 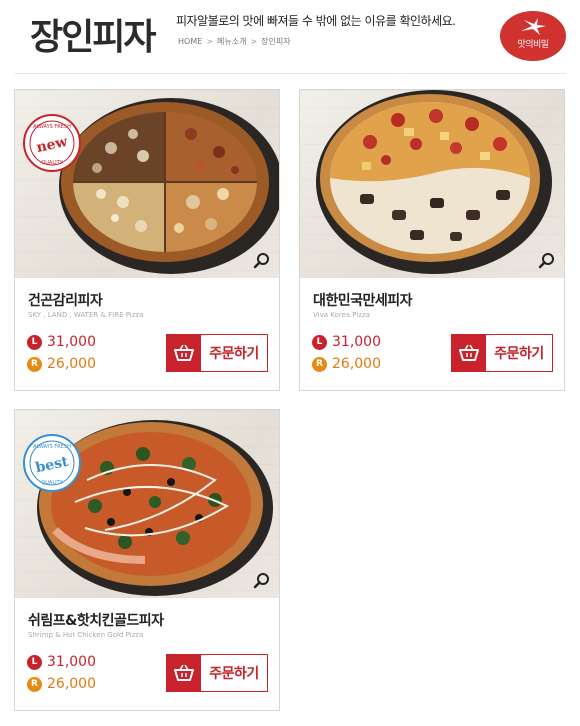 I want to click on product-photo, so click(x=432, y=184).